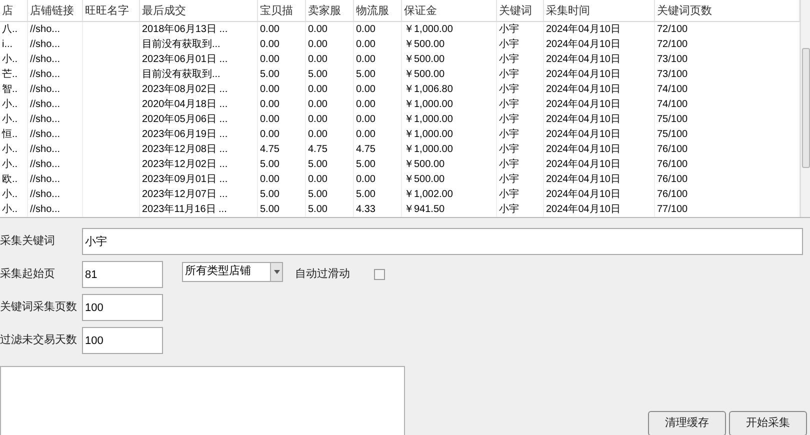 This screenshot has height=435, width=810. I want to click on column-header: 保证金, so click(449, 10).